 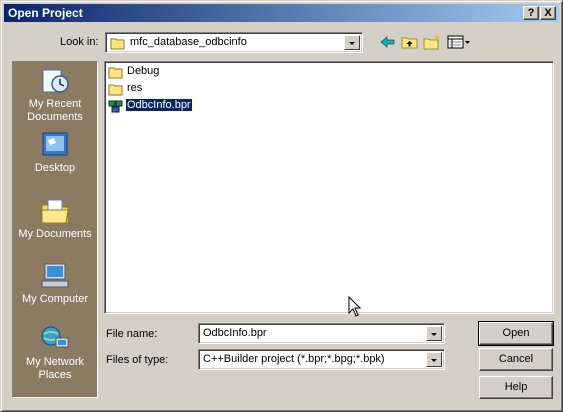 I want to click on place-label: My Recent Documents, so click(x=55, y=110).